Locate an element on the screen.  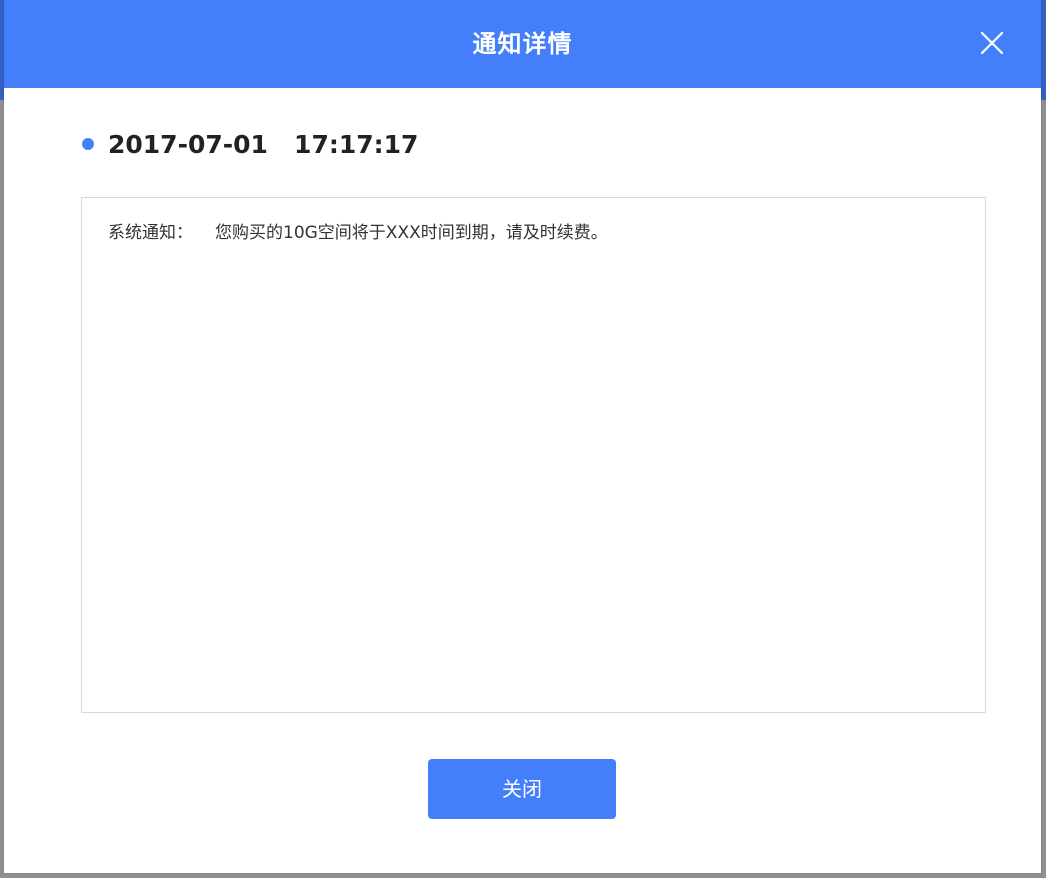
close-icon is located at coordinates (992, 43).